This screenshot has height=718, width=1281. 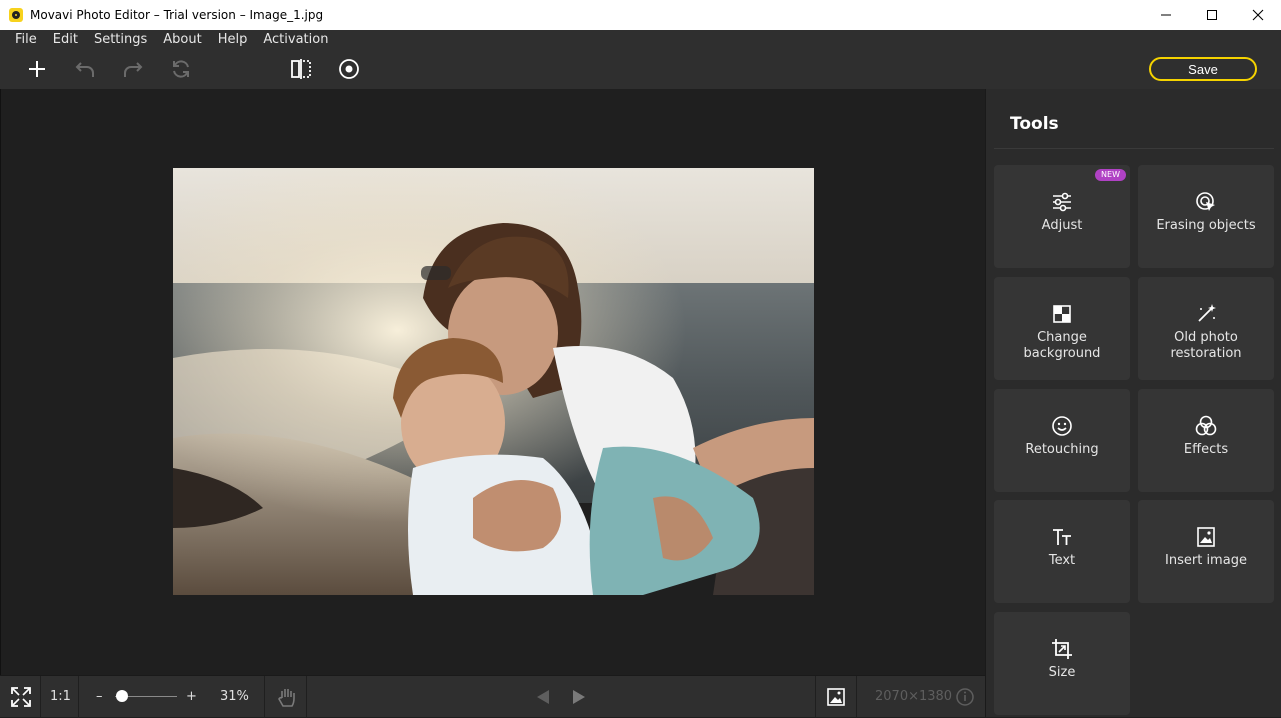 I want to click on previous-image-button, so click(x=543, y=697).